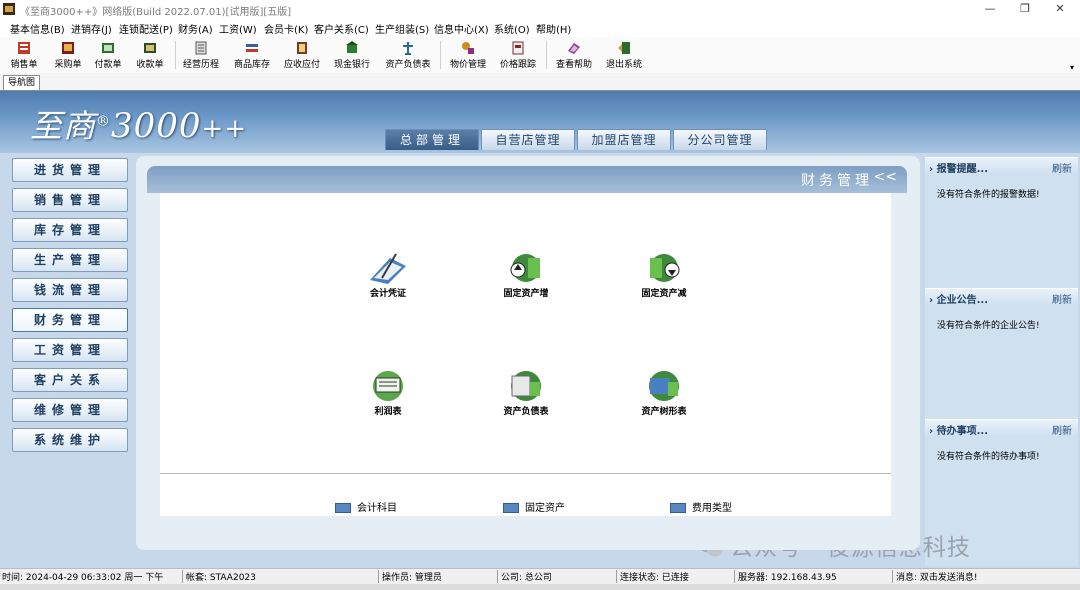  Describe the element at coordinates (664, 386) in the screenshot. I see `asset-tree-icon` at that location.